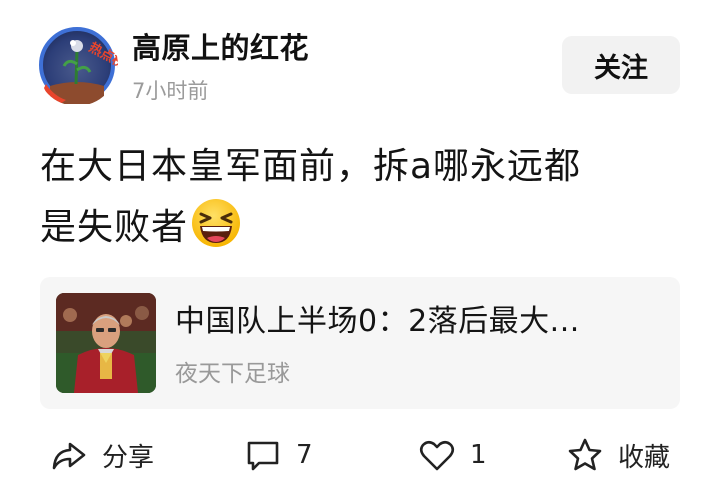 Image resolution: width=720 pixels, height=503 pixels. What do you see at coordinates (69, 456) in the screenshot?
I see `share-arrow-icon` at bounding box center [69, 456].